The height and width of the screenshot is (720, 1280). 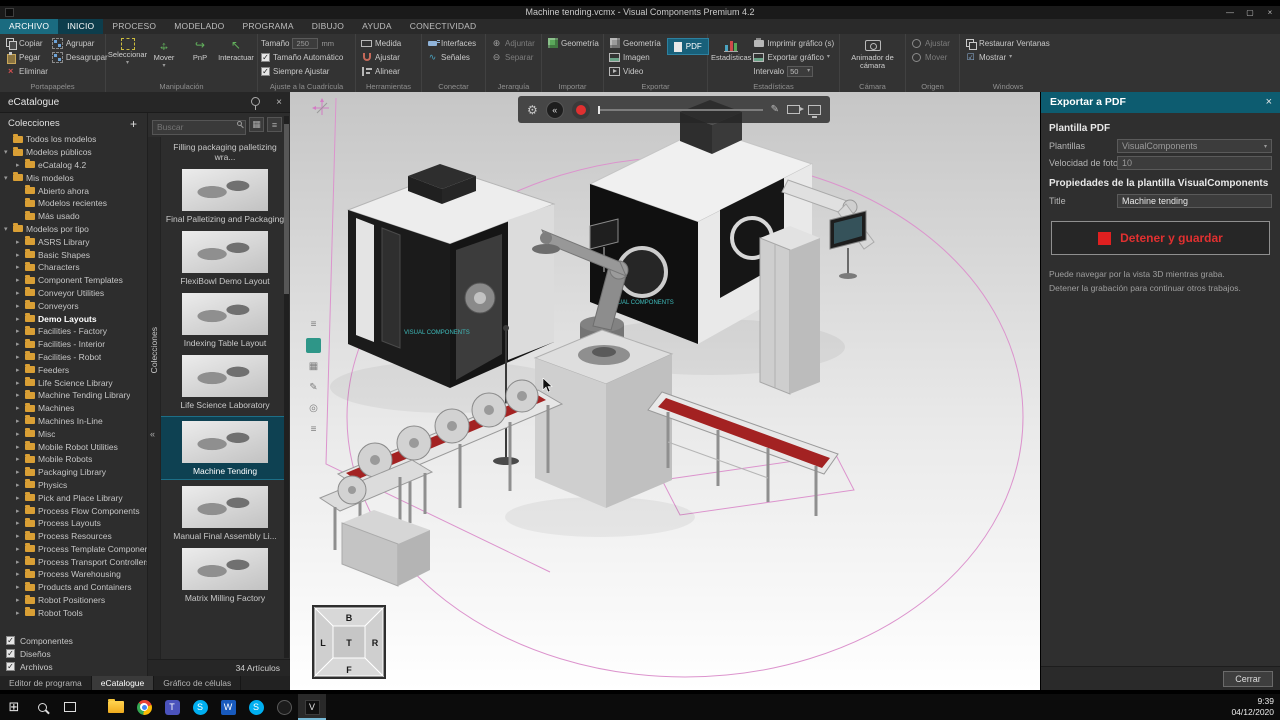 What do you see at coordinates (73, 254) in the screenshot?
I see `tree-item: ▸ Basic Shapes` at bounding box center [73, 254].